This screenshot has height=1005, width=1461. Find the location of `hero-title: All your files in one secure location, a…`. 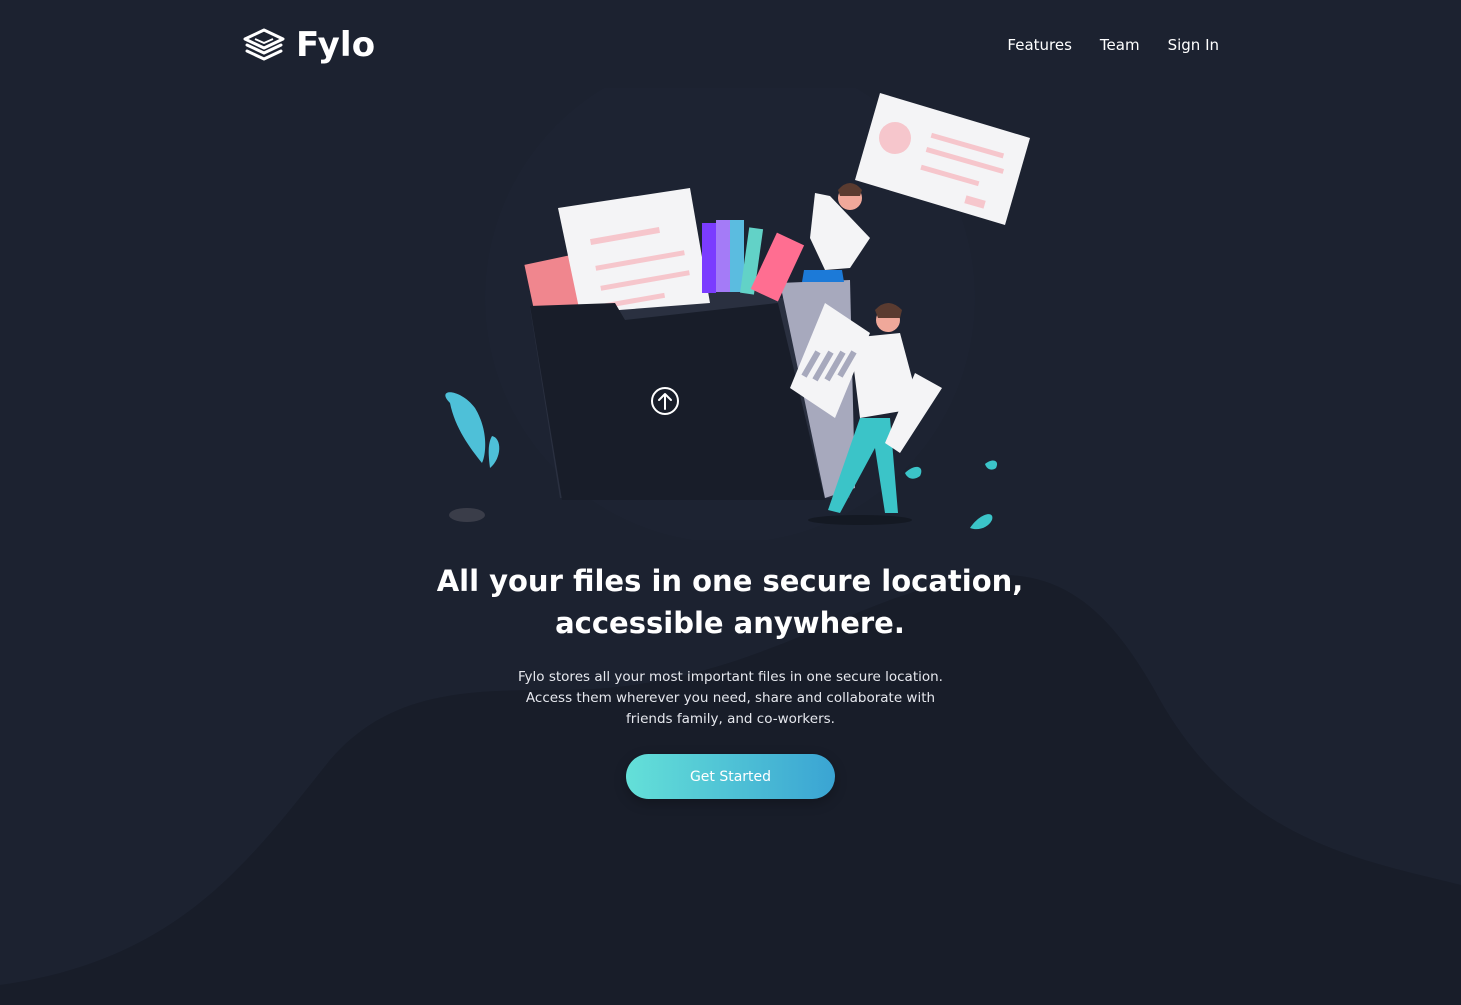

hero-title: All your files in one secure location, a… is located at coordinates (730, 602).